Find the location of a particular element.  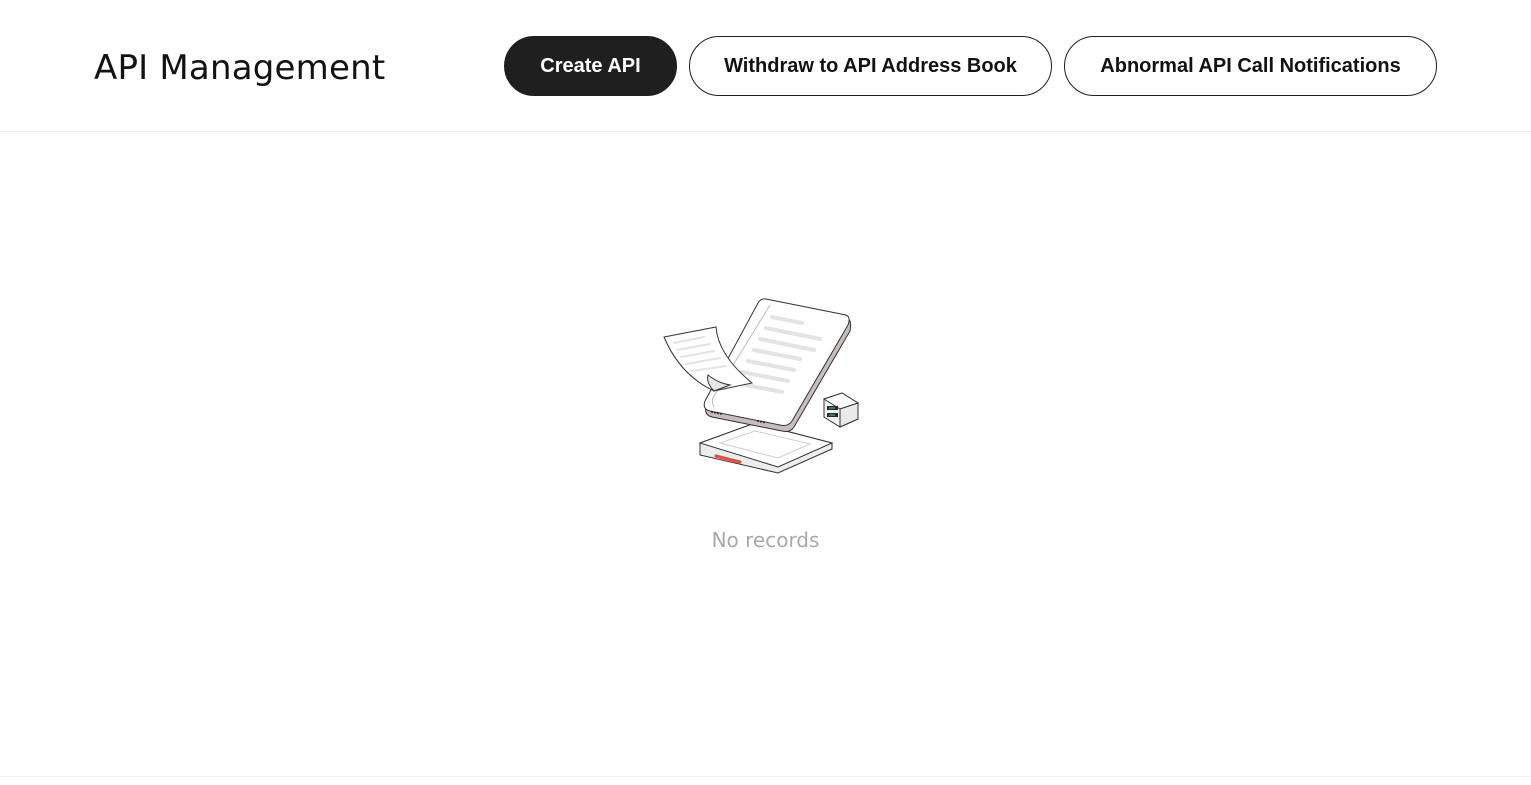

page-title: API Management is located at coordinates (240, 68).